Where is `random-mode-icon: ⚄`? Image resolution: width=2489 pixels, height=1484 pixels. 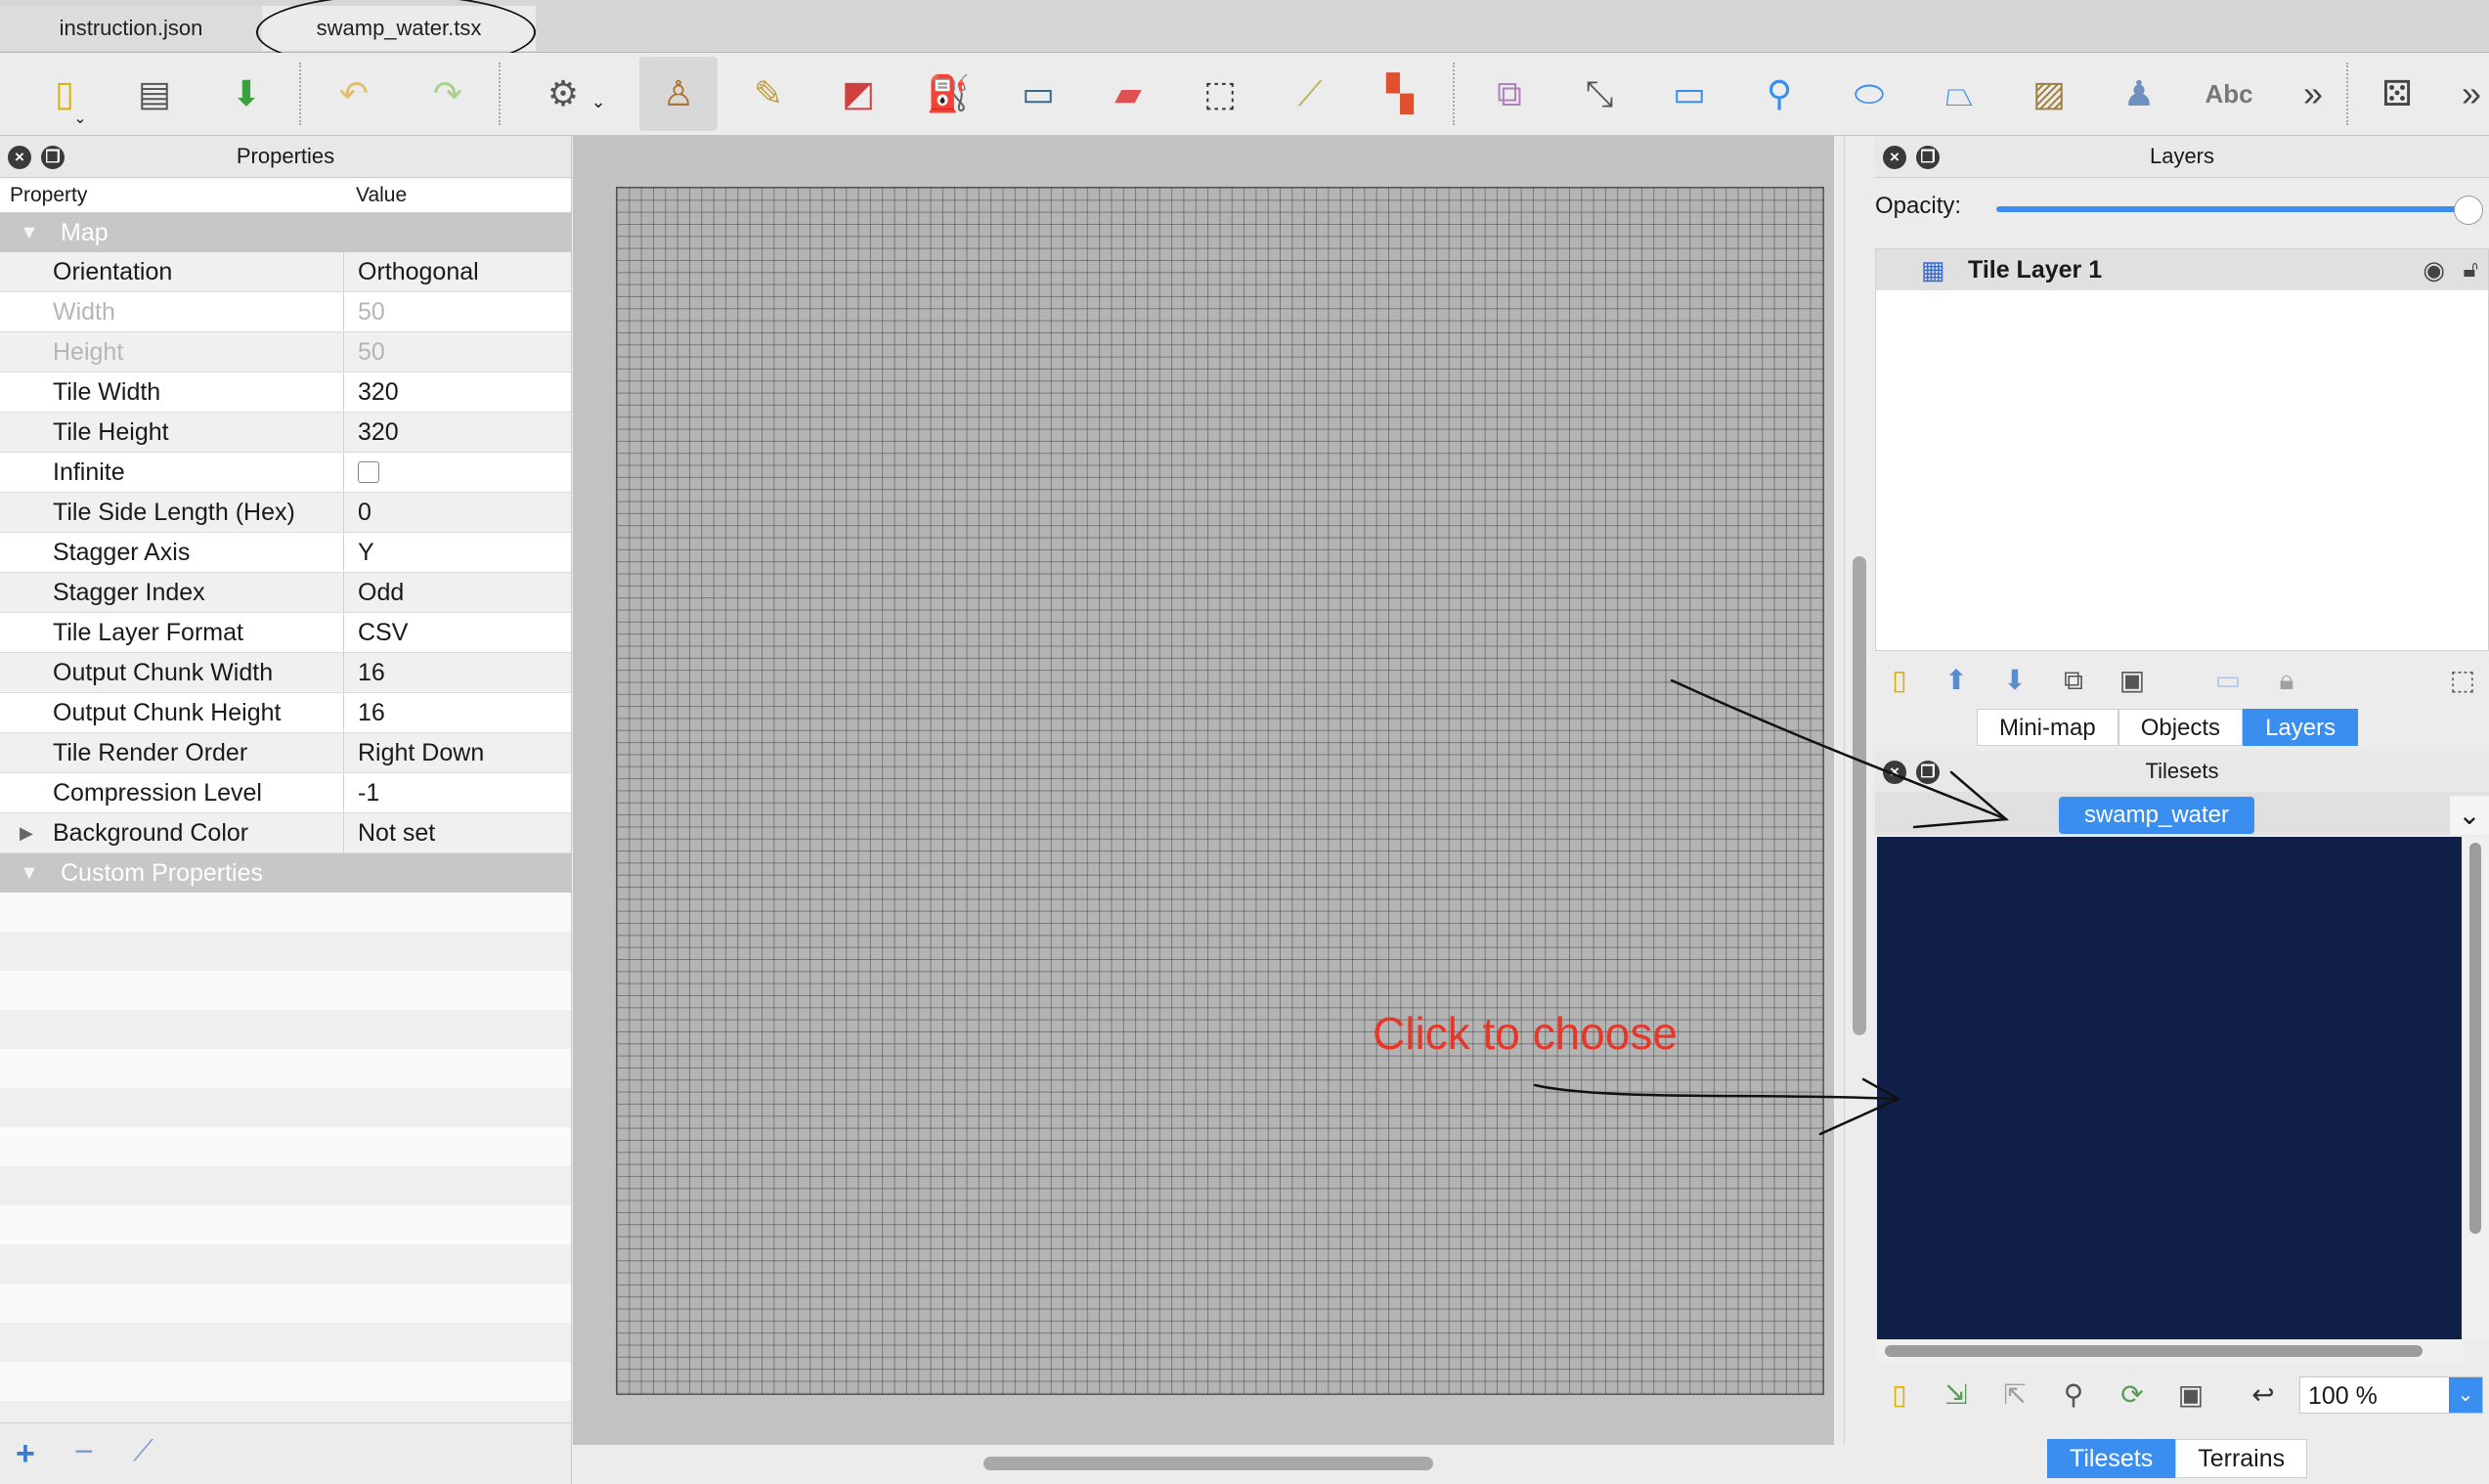 random-mode-icon: ⚄ is located at coordinates (2397, 93).